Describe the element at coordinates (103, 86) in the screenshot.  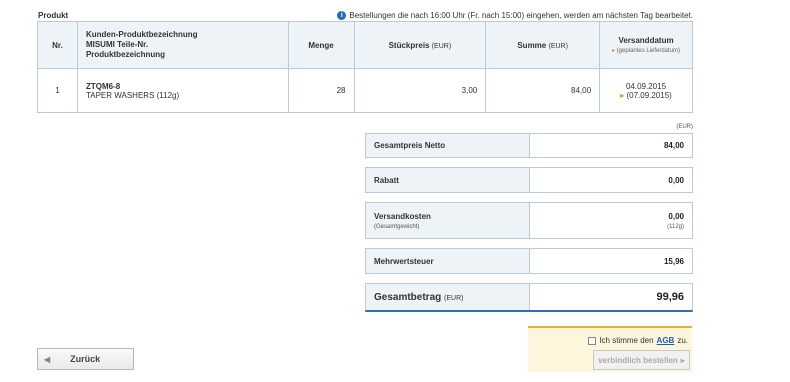
I see `cell-part-no: ZTQM6-8` at that location.